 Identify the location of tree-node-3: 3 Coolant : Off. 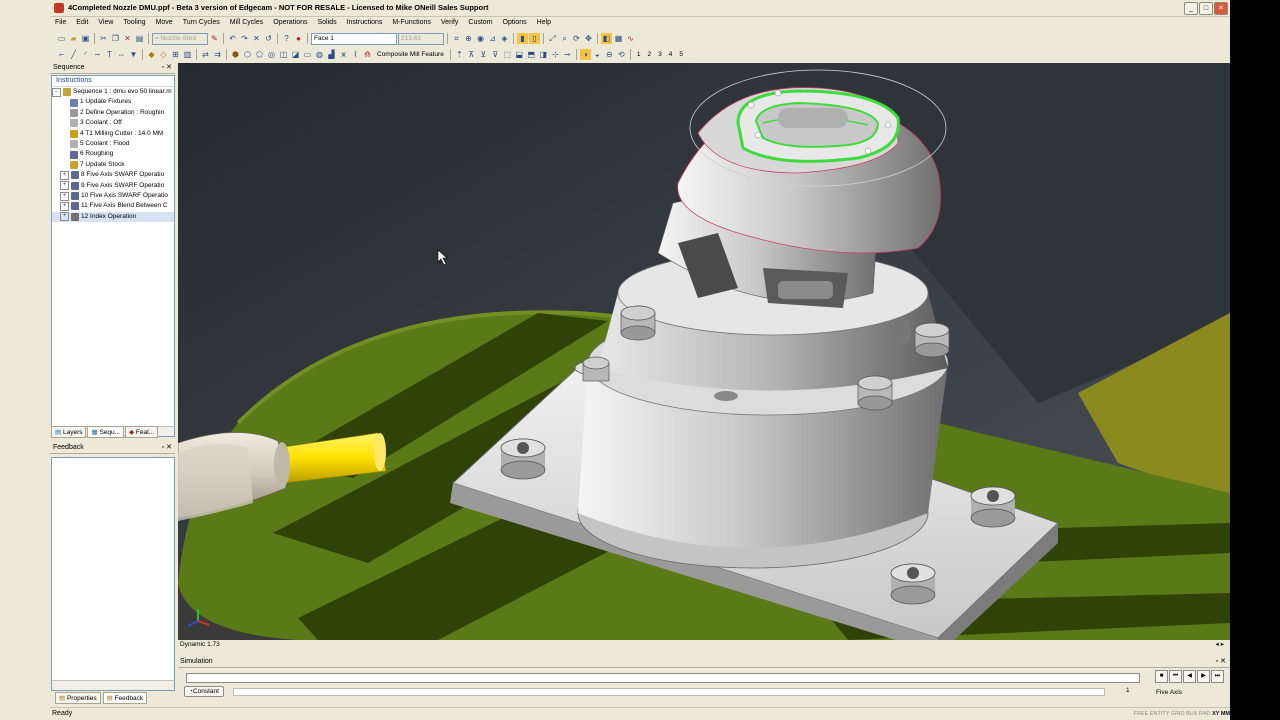
(113, 123).